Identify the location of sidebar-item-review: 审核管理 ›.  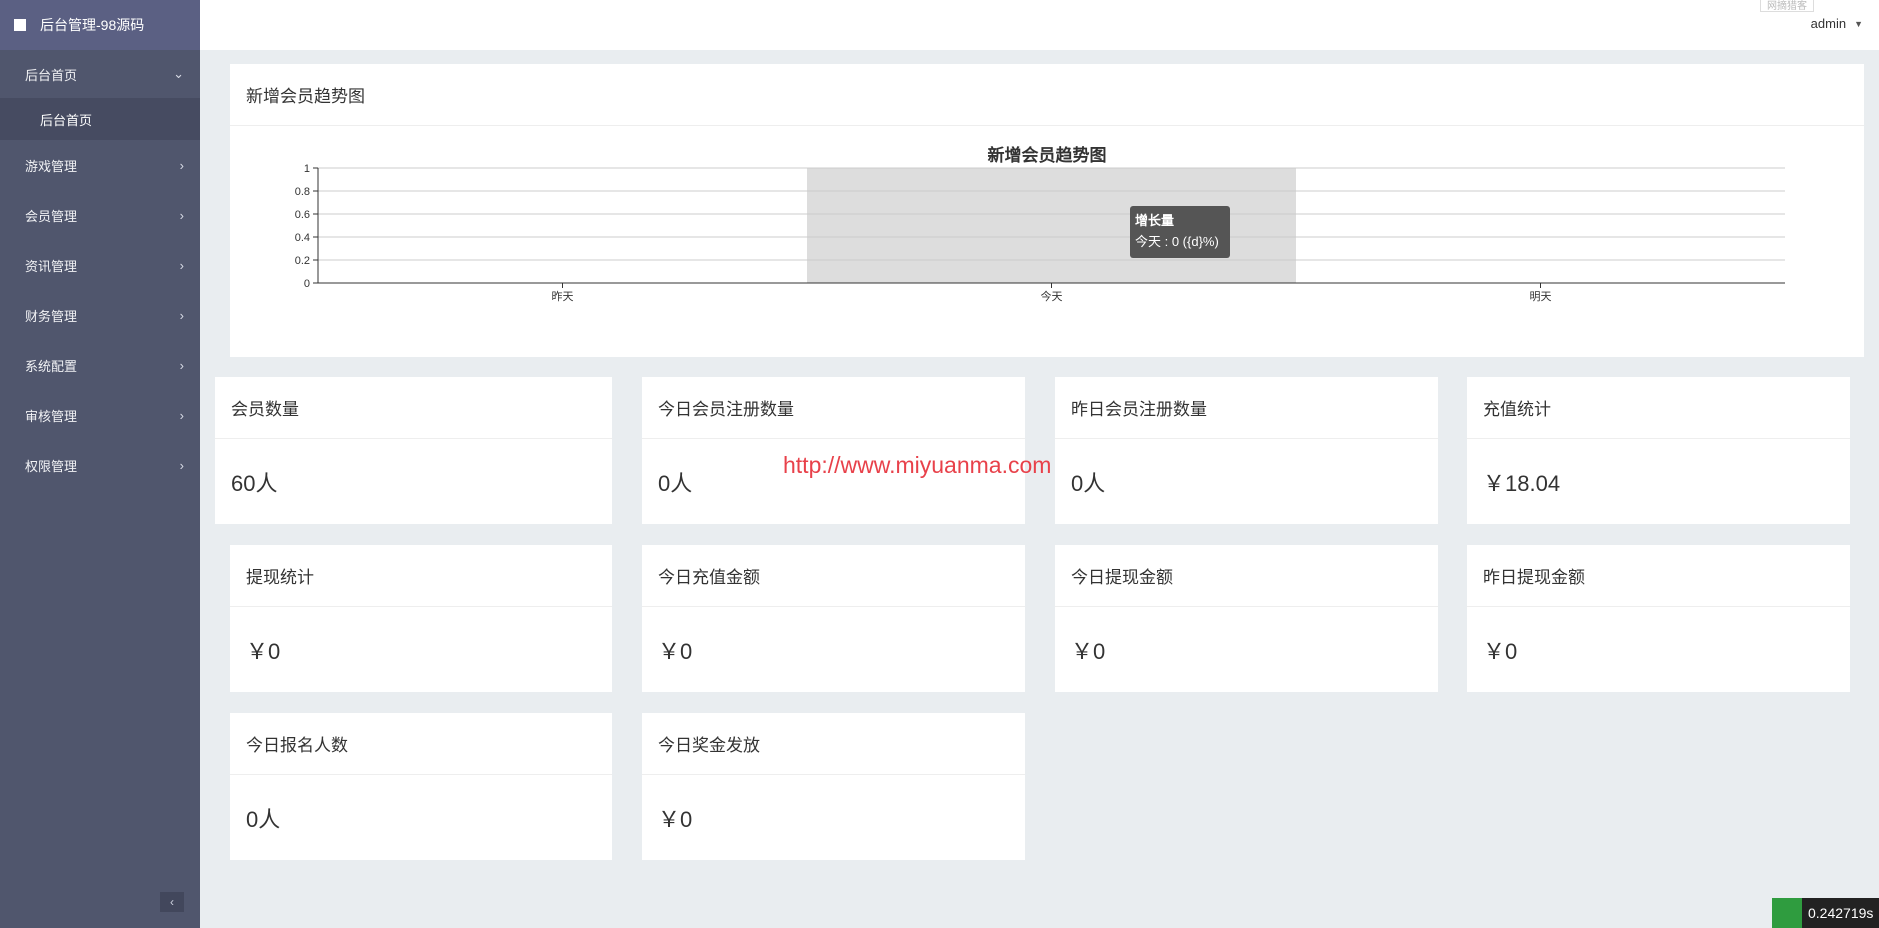
(100, 415).